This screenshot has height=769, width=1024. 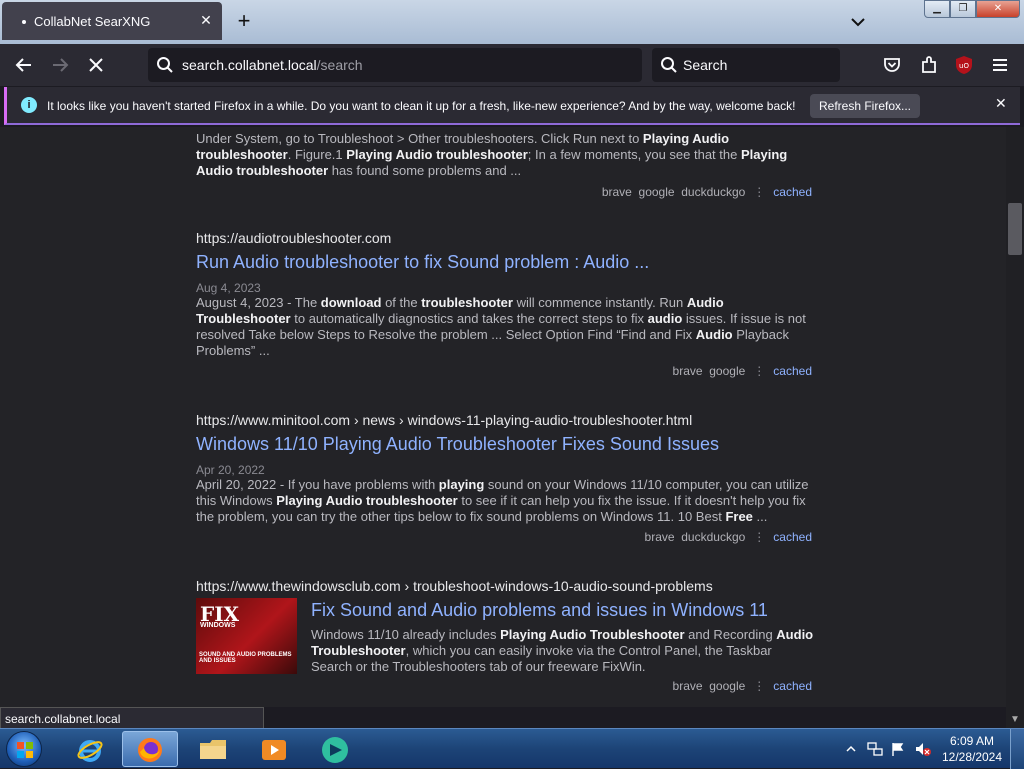 I want to click on result-engines: brave google duckduckgo ⋮ cached, so click(x=707, y=192).